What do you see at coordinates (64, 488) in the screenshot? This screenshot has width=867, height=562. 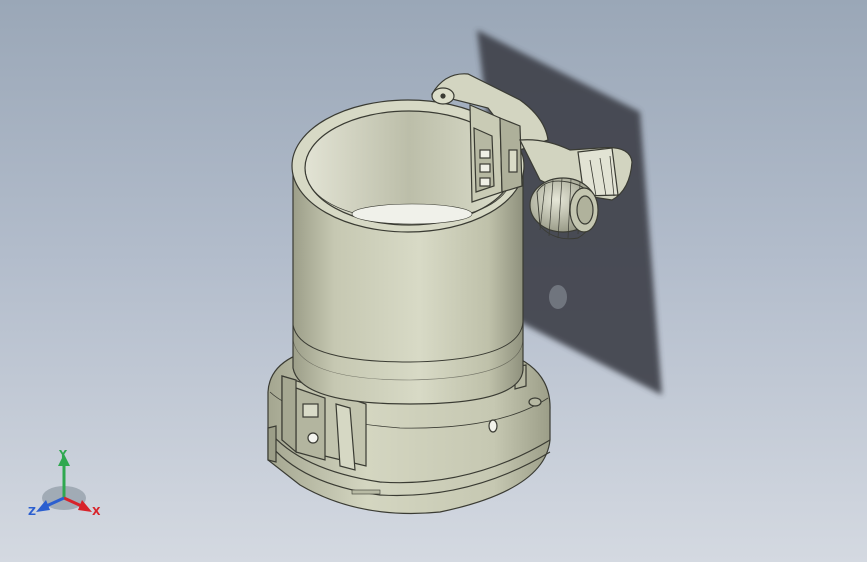 I see `orientation-triad: Y X Z` at bounding box center [64, 488].